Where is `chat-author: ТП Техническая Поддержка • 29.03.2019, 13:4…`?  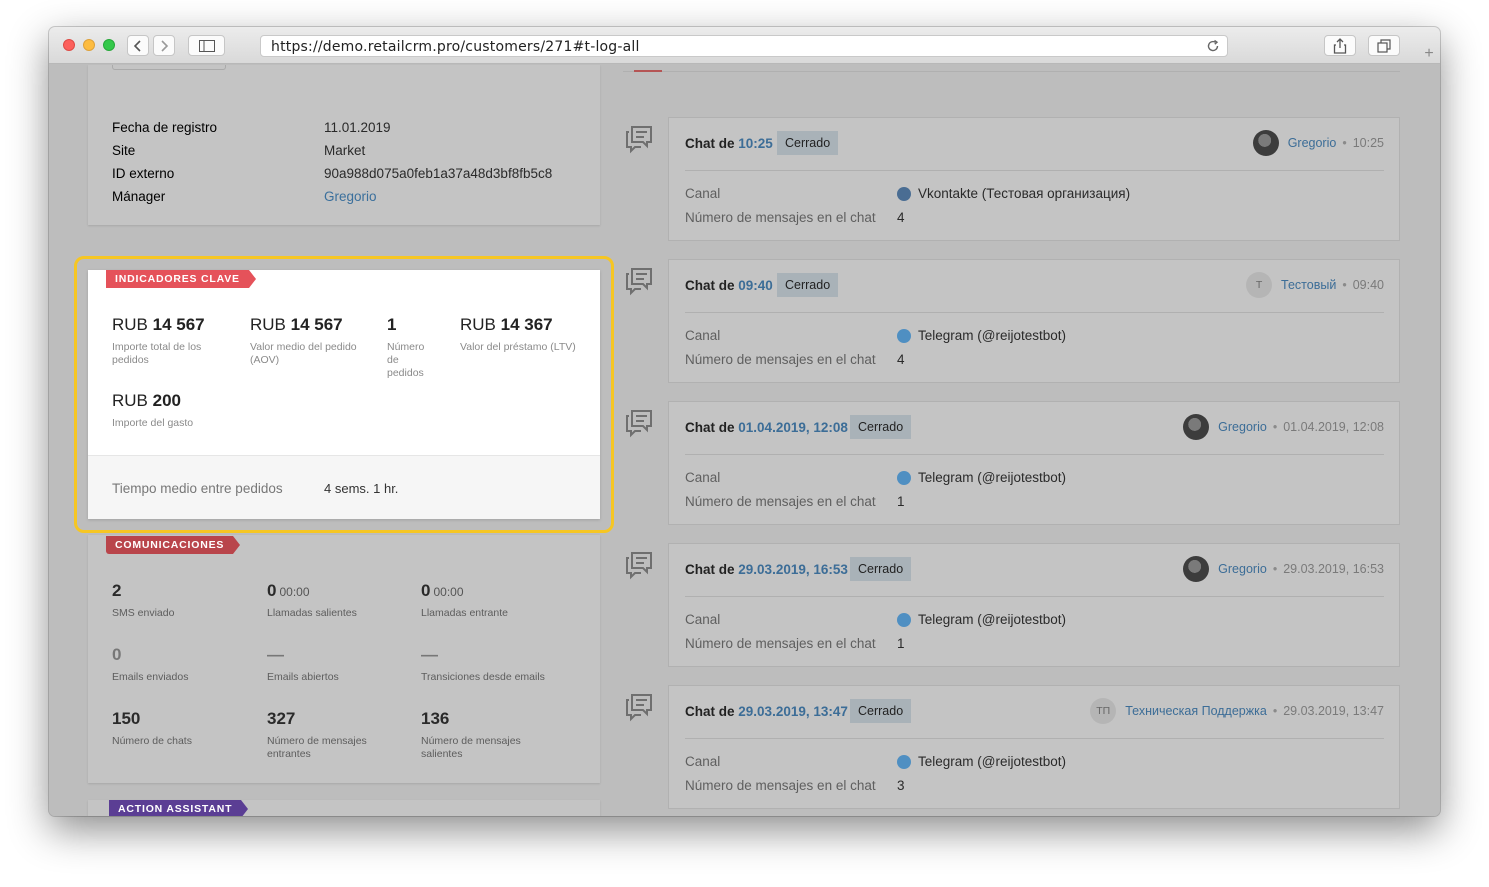 chat-author: ТП Техническая Поддержка • 29.03.2019, 13:4… is located at coordinates (1237, 711).